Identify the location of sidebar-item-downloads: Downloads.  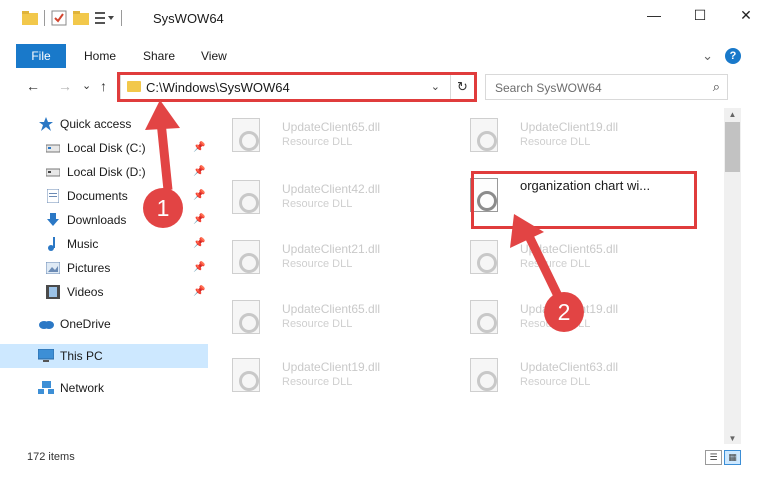
(85, 220).